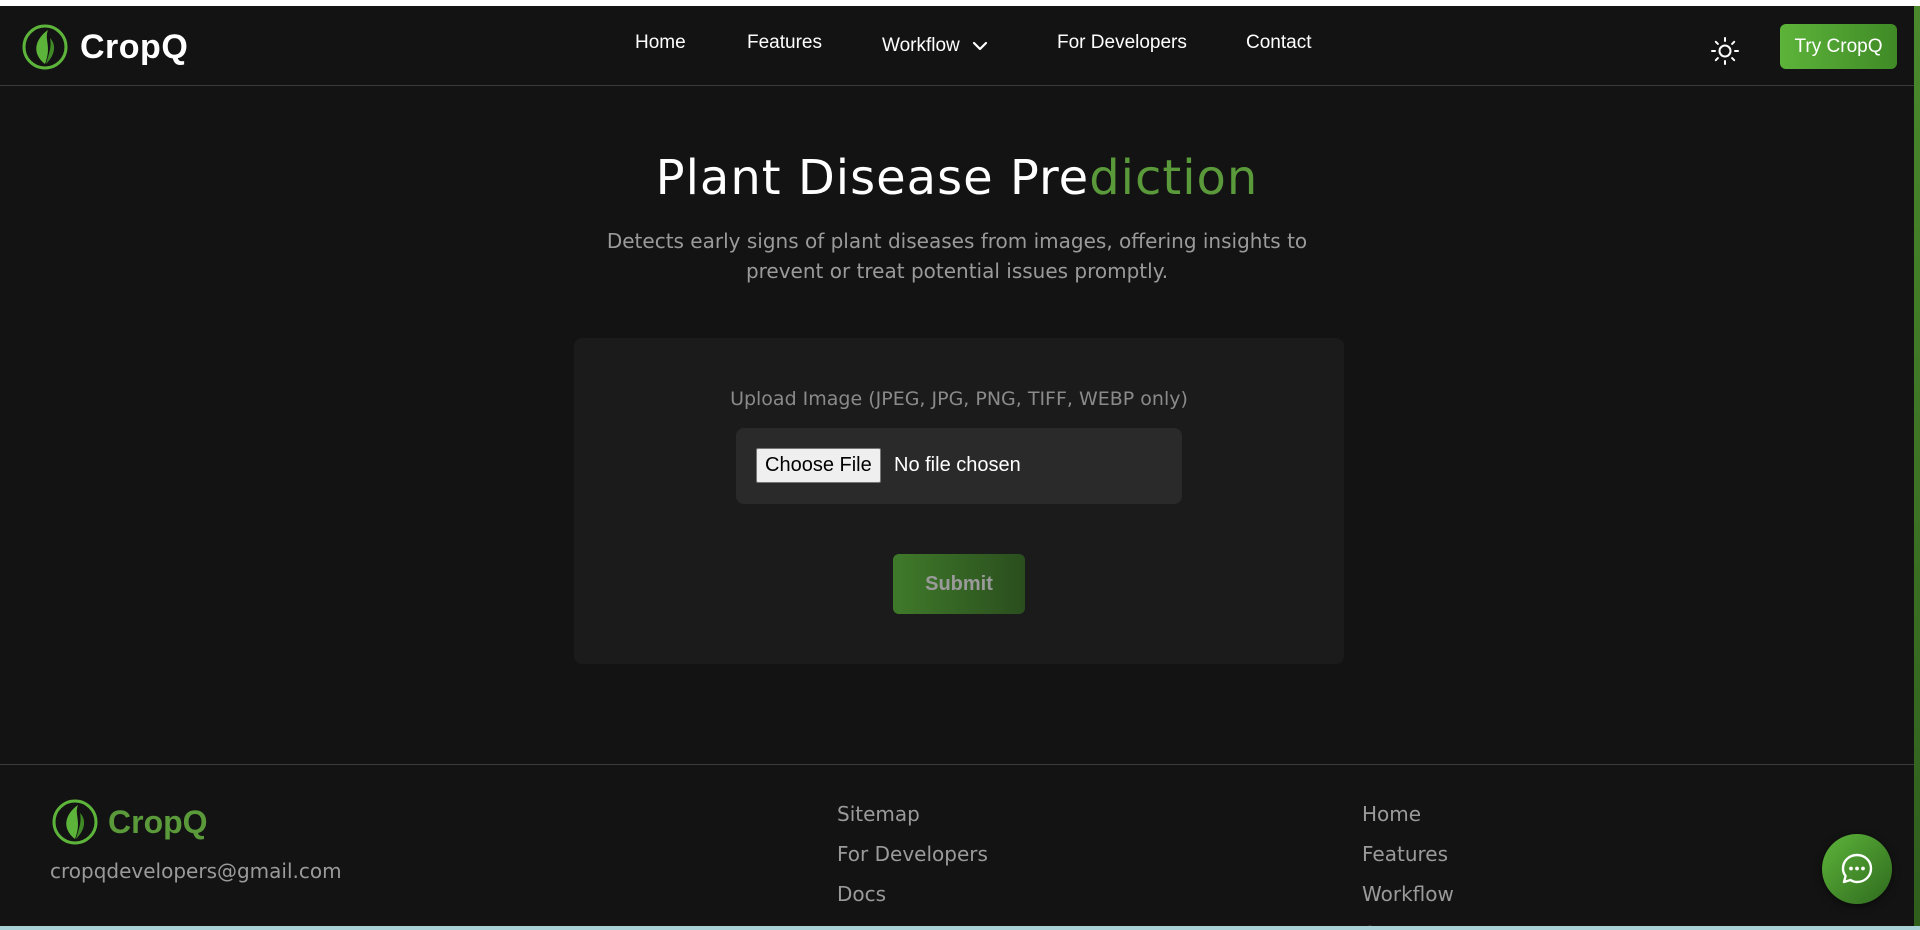 The height and width of the screenshot is (930, 1920). Describe the element at coordinates (872, 178) in the screenshot. I see `page-title-main: Plant Disease Pre` at that location.